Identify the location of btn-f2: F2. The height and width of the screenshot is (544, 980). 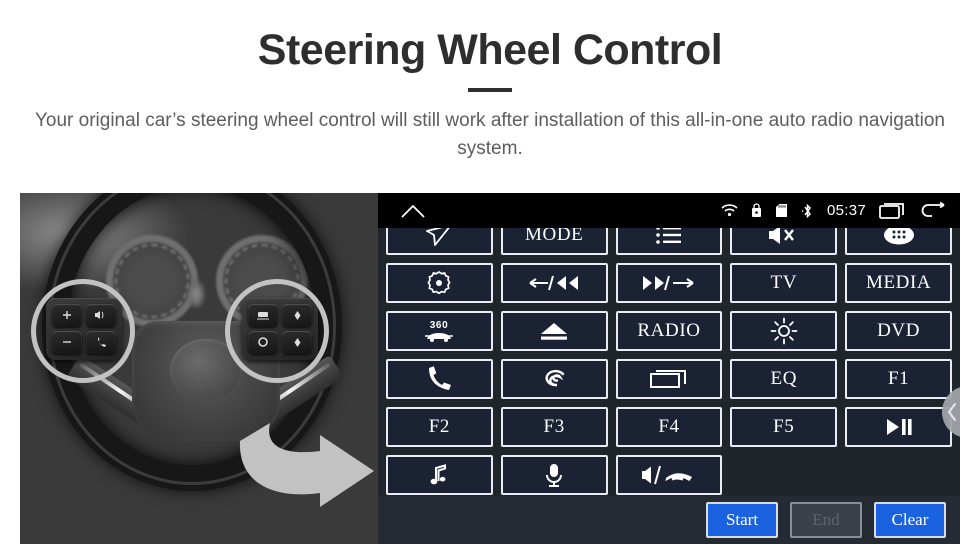
(439, 427).